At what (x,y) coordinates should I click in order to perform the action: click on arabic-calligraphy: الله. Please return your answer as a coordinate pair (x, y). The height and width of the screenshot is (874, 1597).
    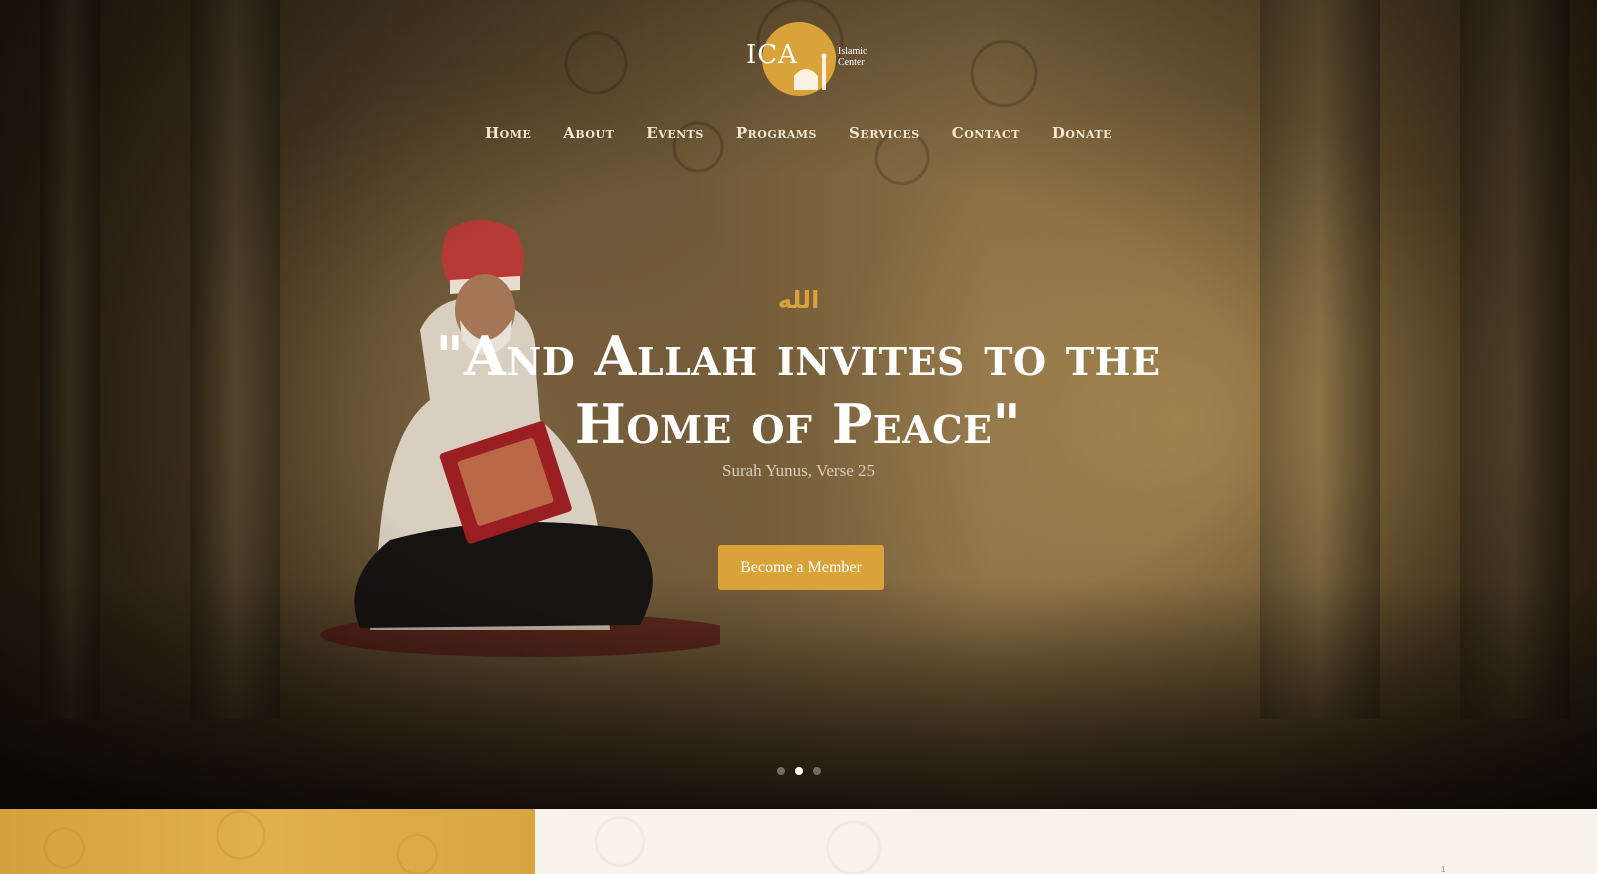
    Looking at the image, I should click on (798, 300).